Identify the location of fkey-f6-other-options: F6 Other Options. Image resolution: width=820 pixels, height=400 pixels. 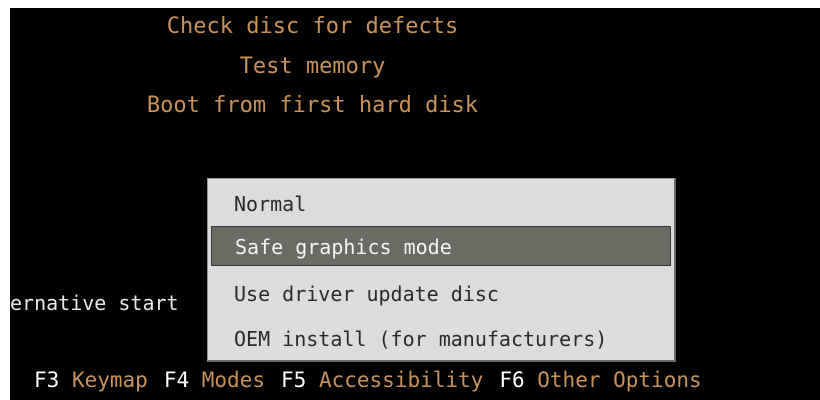
(600, 380).